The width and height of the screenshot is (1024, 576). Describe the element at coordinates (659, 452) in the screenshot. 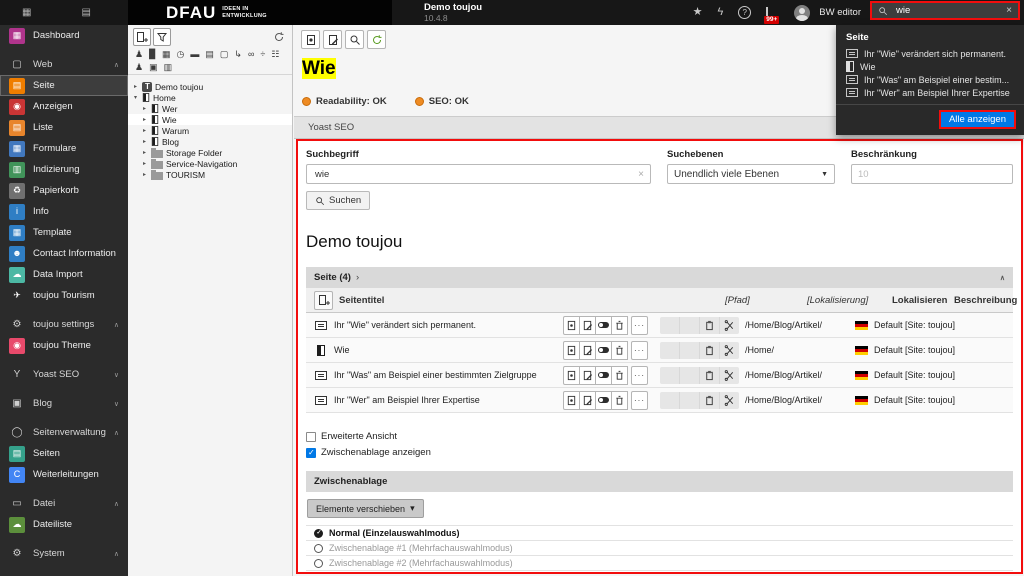

I see `show-clipboard-option: Zwischenablage anzeigen` at that location.